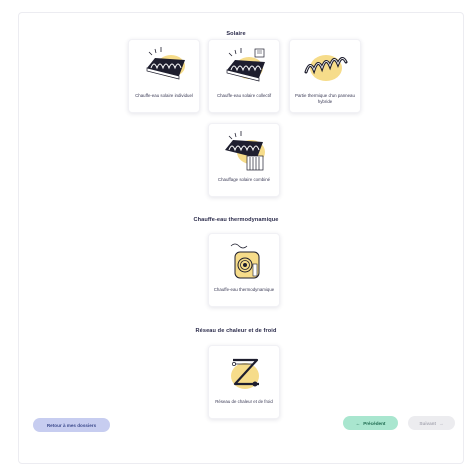 The height and width of the screenshot is (473, 472). What do you see at coordinates (245, 261) in the screenshot?
I see `thermodynamic-water-heater-icon` at bounding box center [245, 261].